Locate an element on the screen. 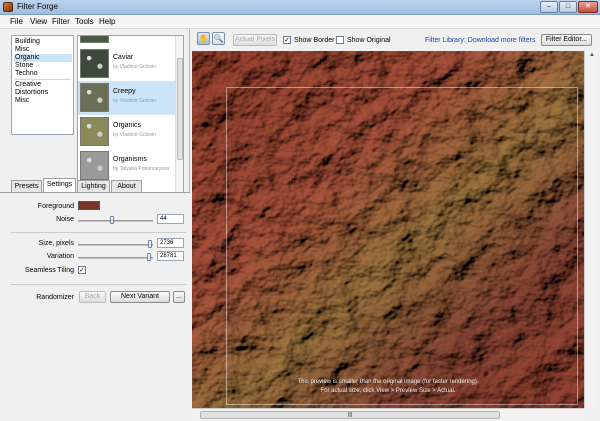  variation-slider-track is located at coordinates (115, 258).